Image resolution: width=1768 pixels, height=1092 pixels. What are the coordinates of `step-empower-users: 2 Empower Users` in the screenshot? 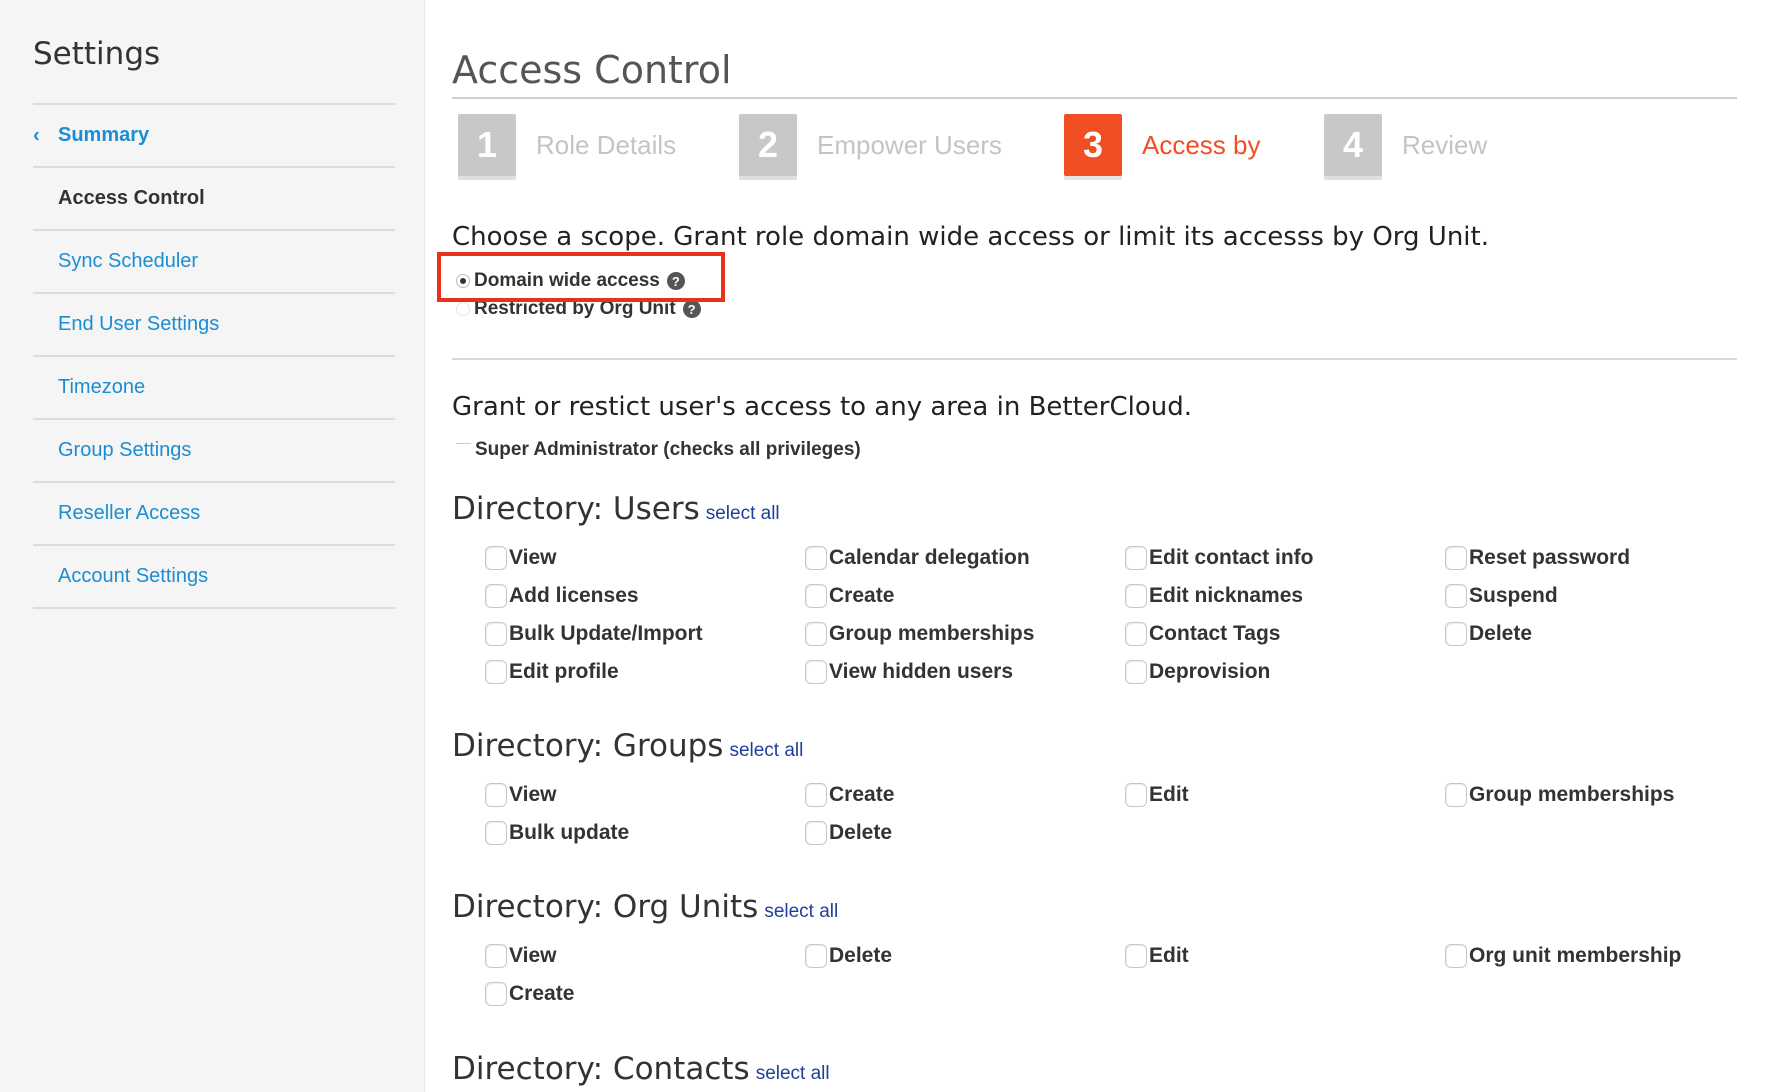 It's located at (870, 145).